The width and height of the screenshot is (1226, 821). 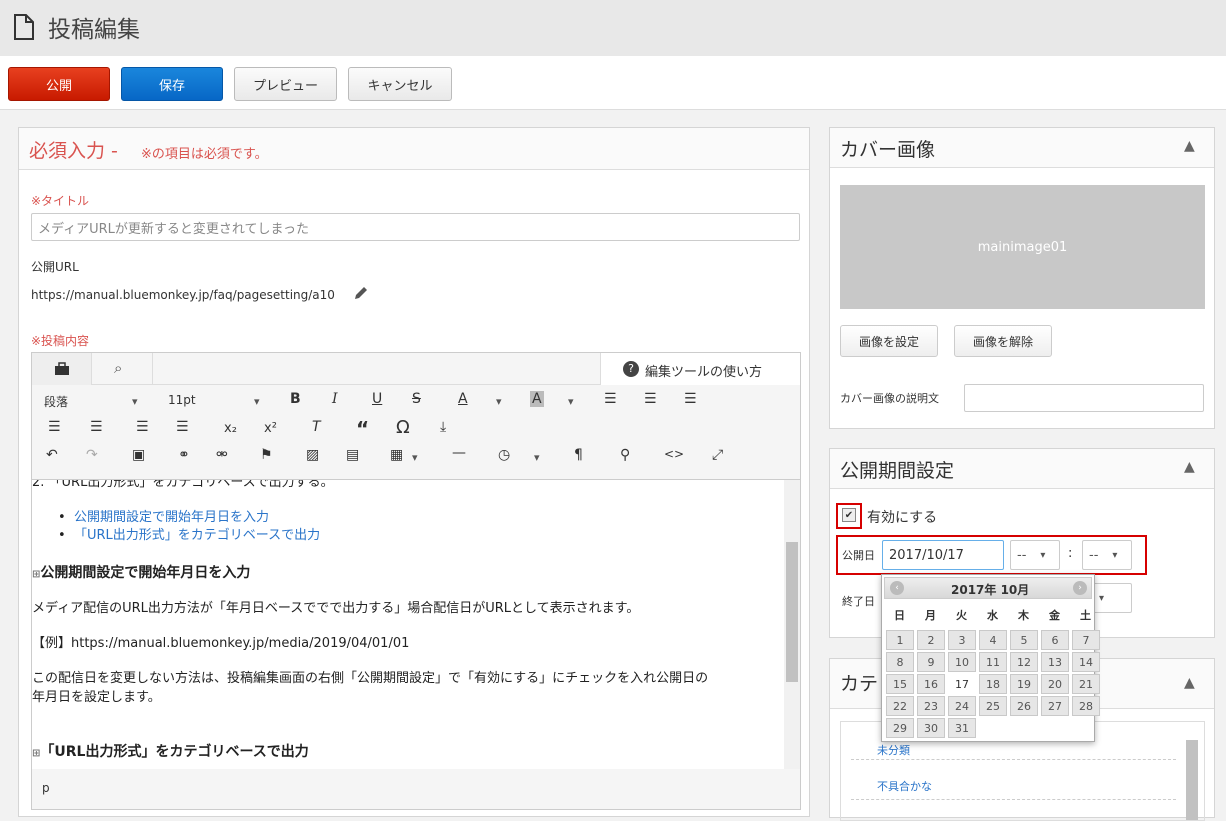 What do you see at coordinates (700, 369) in the screenshot?
I see `help-link: ? 編集ツールの使い方` at bounding box center [700, 369].